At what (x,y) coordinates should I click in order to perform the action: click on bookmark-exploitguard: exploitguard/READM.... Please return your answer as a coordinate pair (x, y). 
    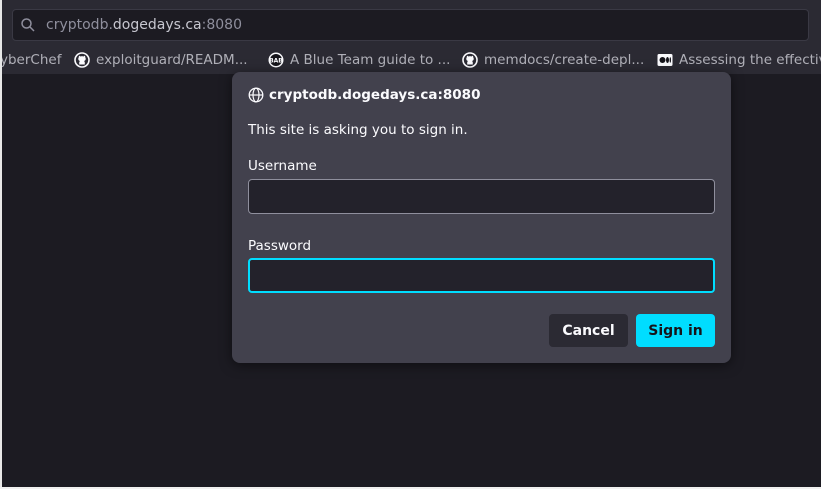
    Looking at the image, I should click on (161, 60).